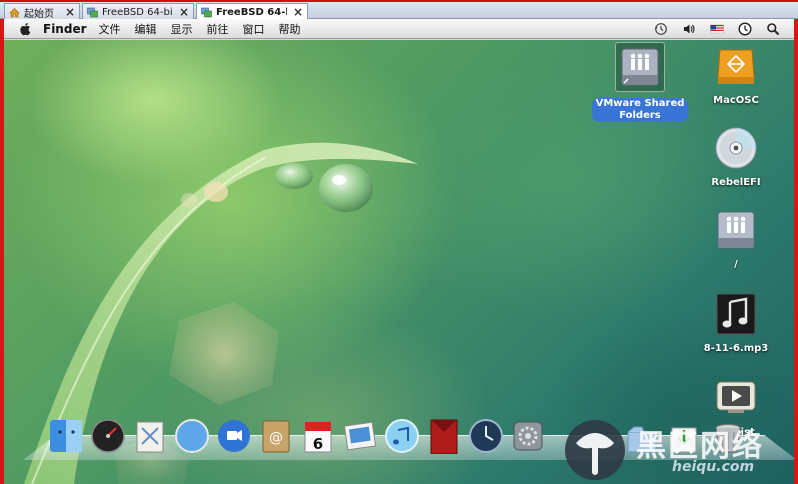  I want to click on menubar-status-area, so click(724, 29).